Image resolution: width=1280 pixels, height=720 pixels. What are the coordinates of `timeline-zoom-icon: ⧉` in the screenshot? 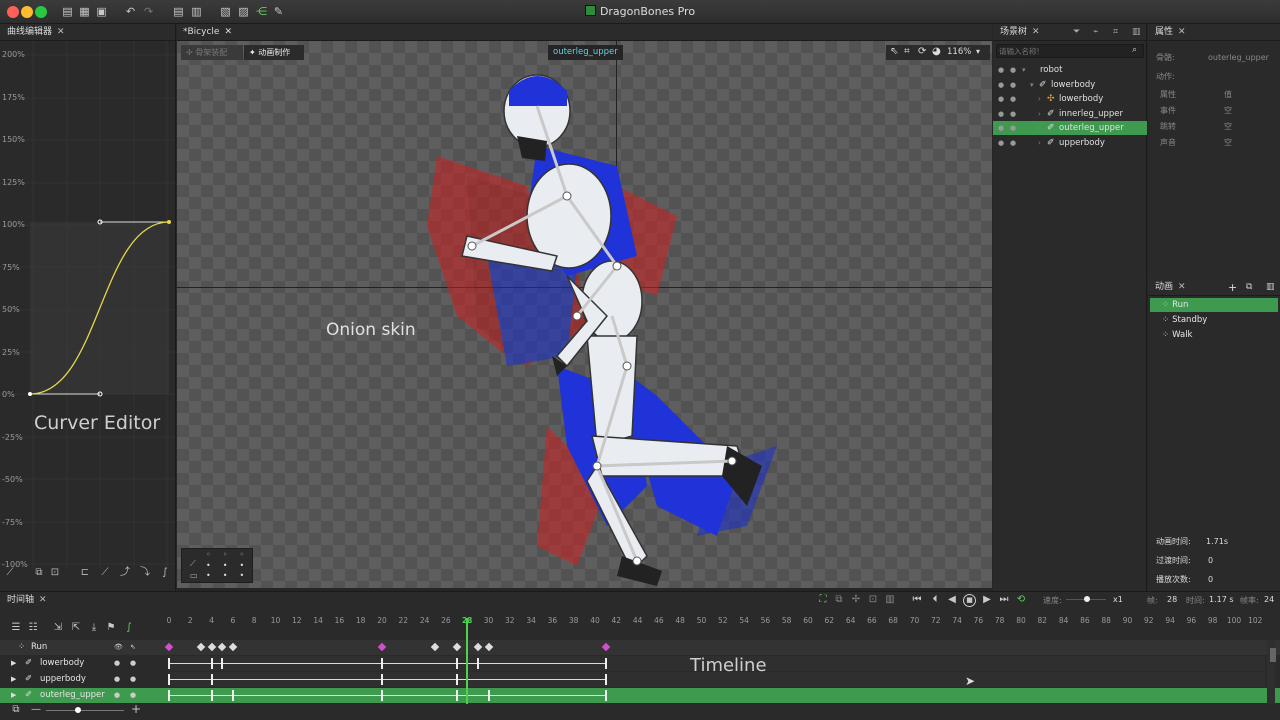 It's located at (16, 710).